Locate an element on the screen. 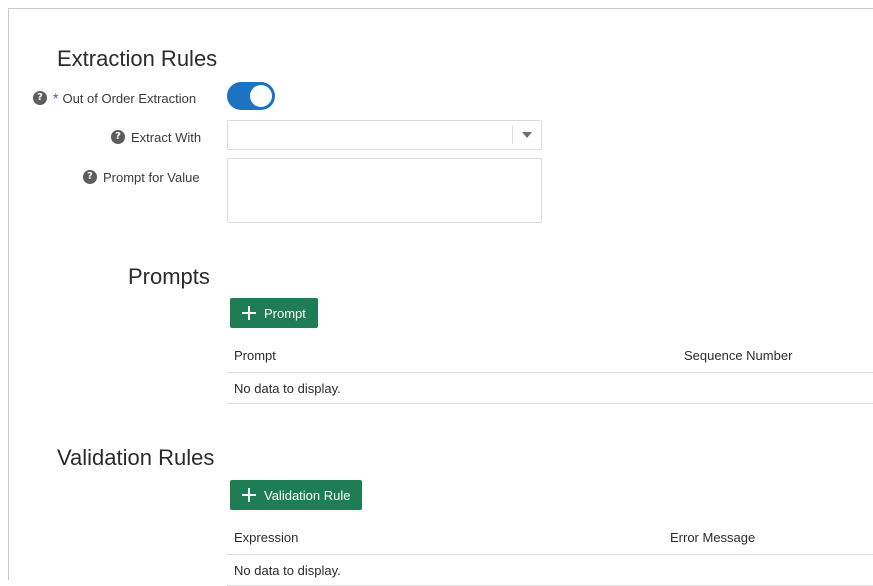 The width and height of the screenshot is (873, 586). add-validation-rule-button: Validation Rule is located at coordinates (296, 495).